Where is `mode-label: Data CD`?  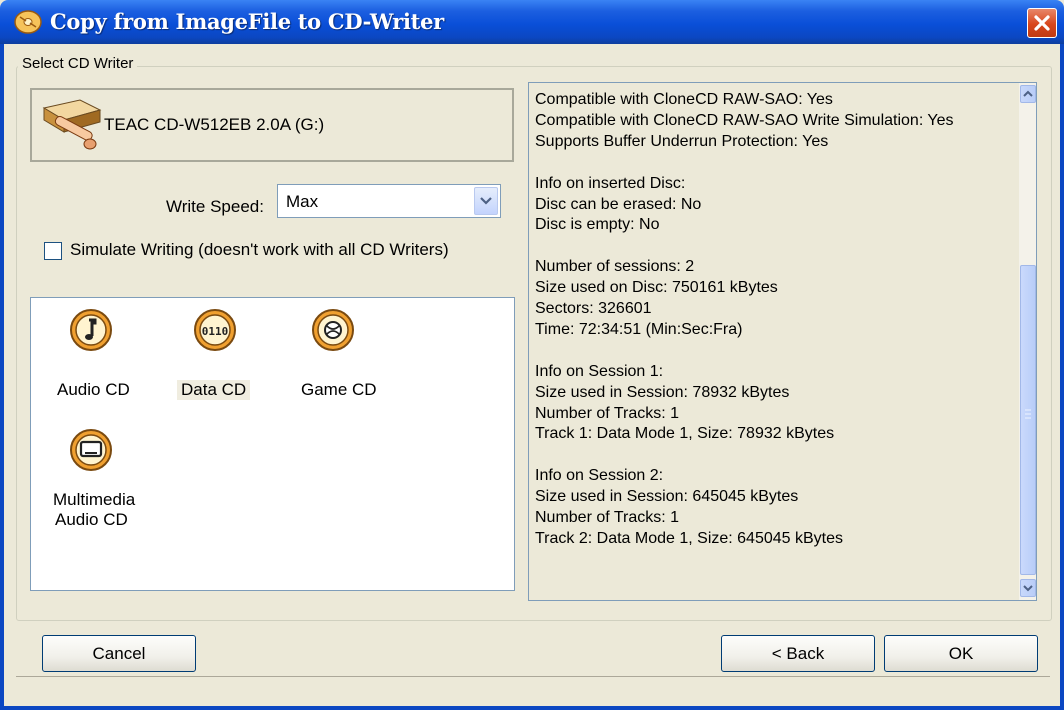
mode-label: Data CD is located at coordinates (214, 390).